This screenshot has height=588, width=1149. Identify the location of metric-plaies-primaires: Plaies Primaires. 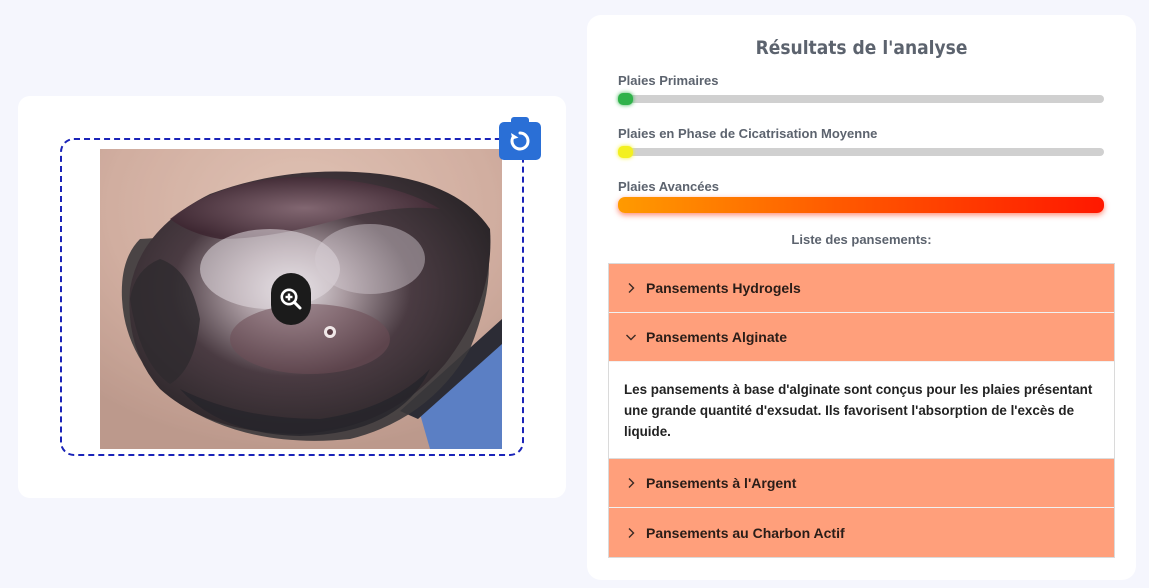
(862, 89).